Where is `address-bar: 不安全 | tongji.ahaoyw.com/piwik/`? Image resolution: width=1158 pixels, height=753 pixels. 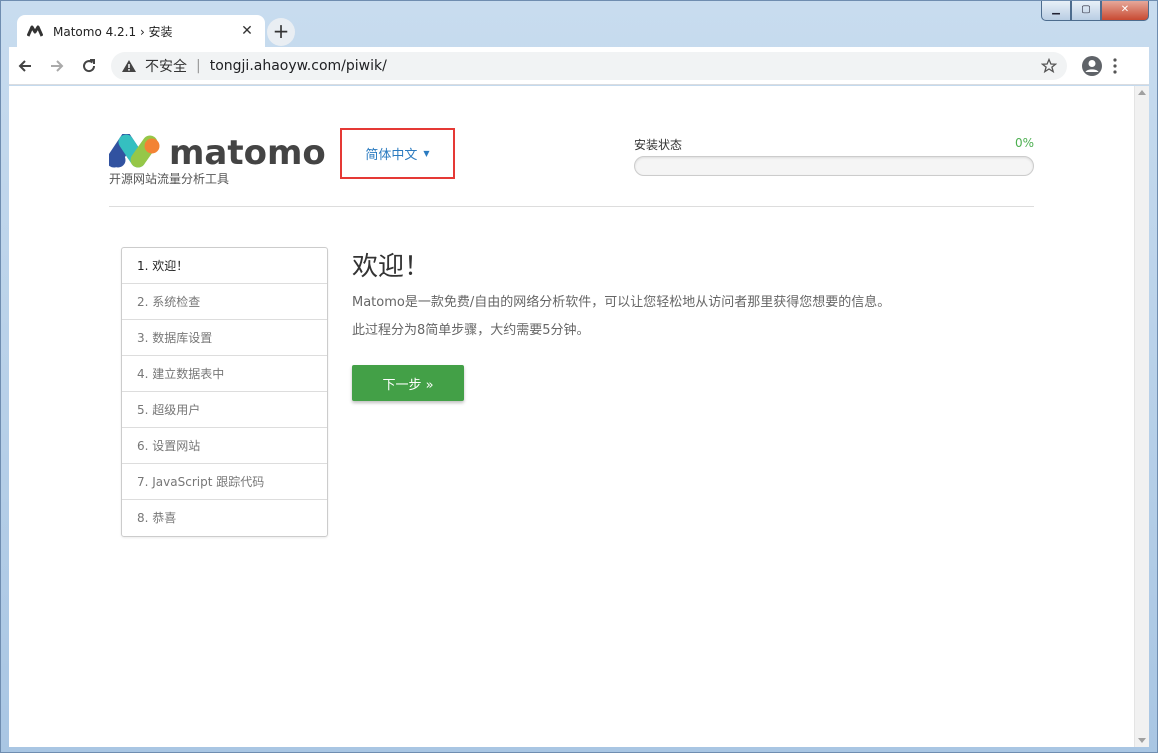 address-bar: 不安全 | tongji.ahaoyw.com/piwik/ is located at coordinates (589, 65).